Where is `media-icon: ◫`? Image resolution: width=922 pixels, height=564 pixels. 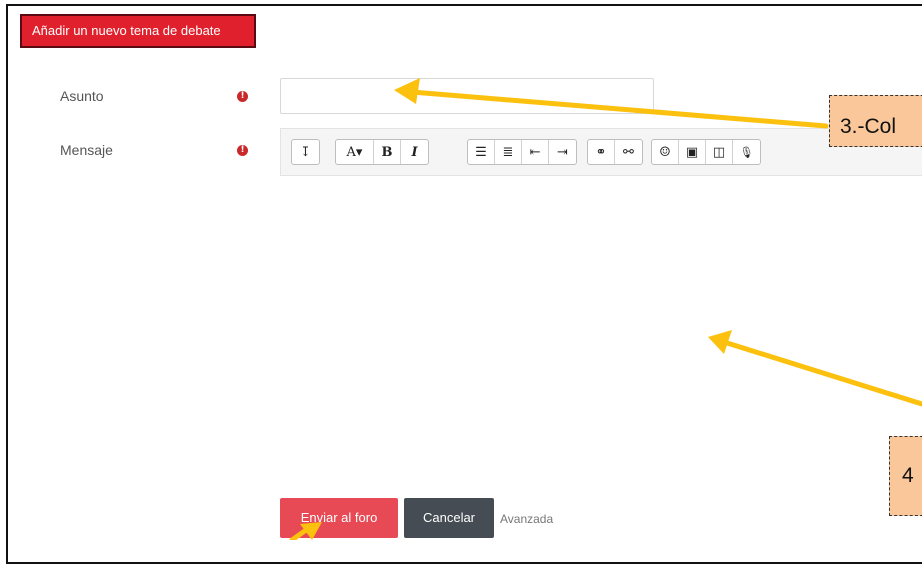 media-icon: ◫ is located at coordinates (719, 152).